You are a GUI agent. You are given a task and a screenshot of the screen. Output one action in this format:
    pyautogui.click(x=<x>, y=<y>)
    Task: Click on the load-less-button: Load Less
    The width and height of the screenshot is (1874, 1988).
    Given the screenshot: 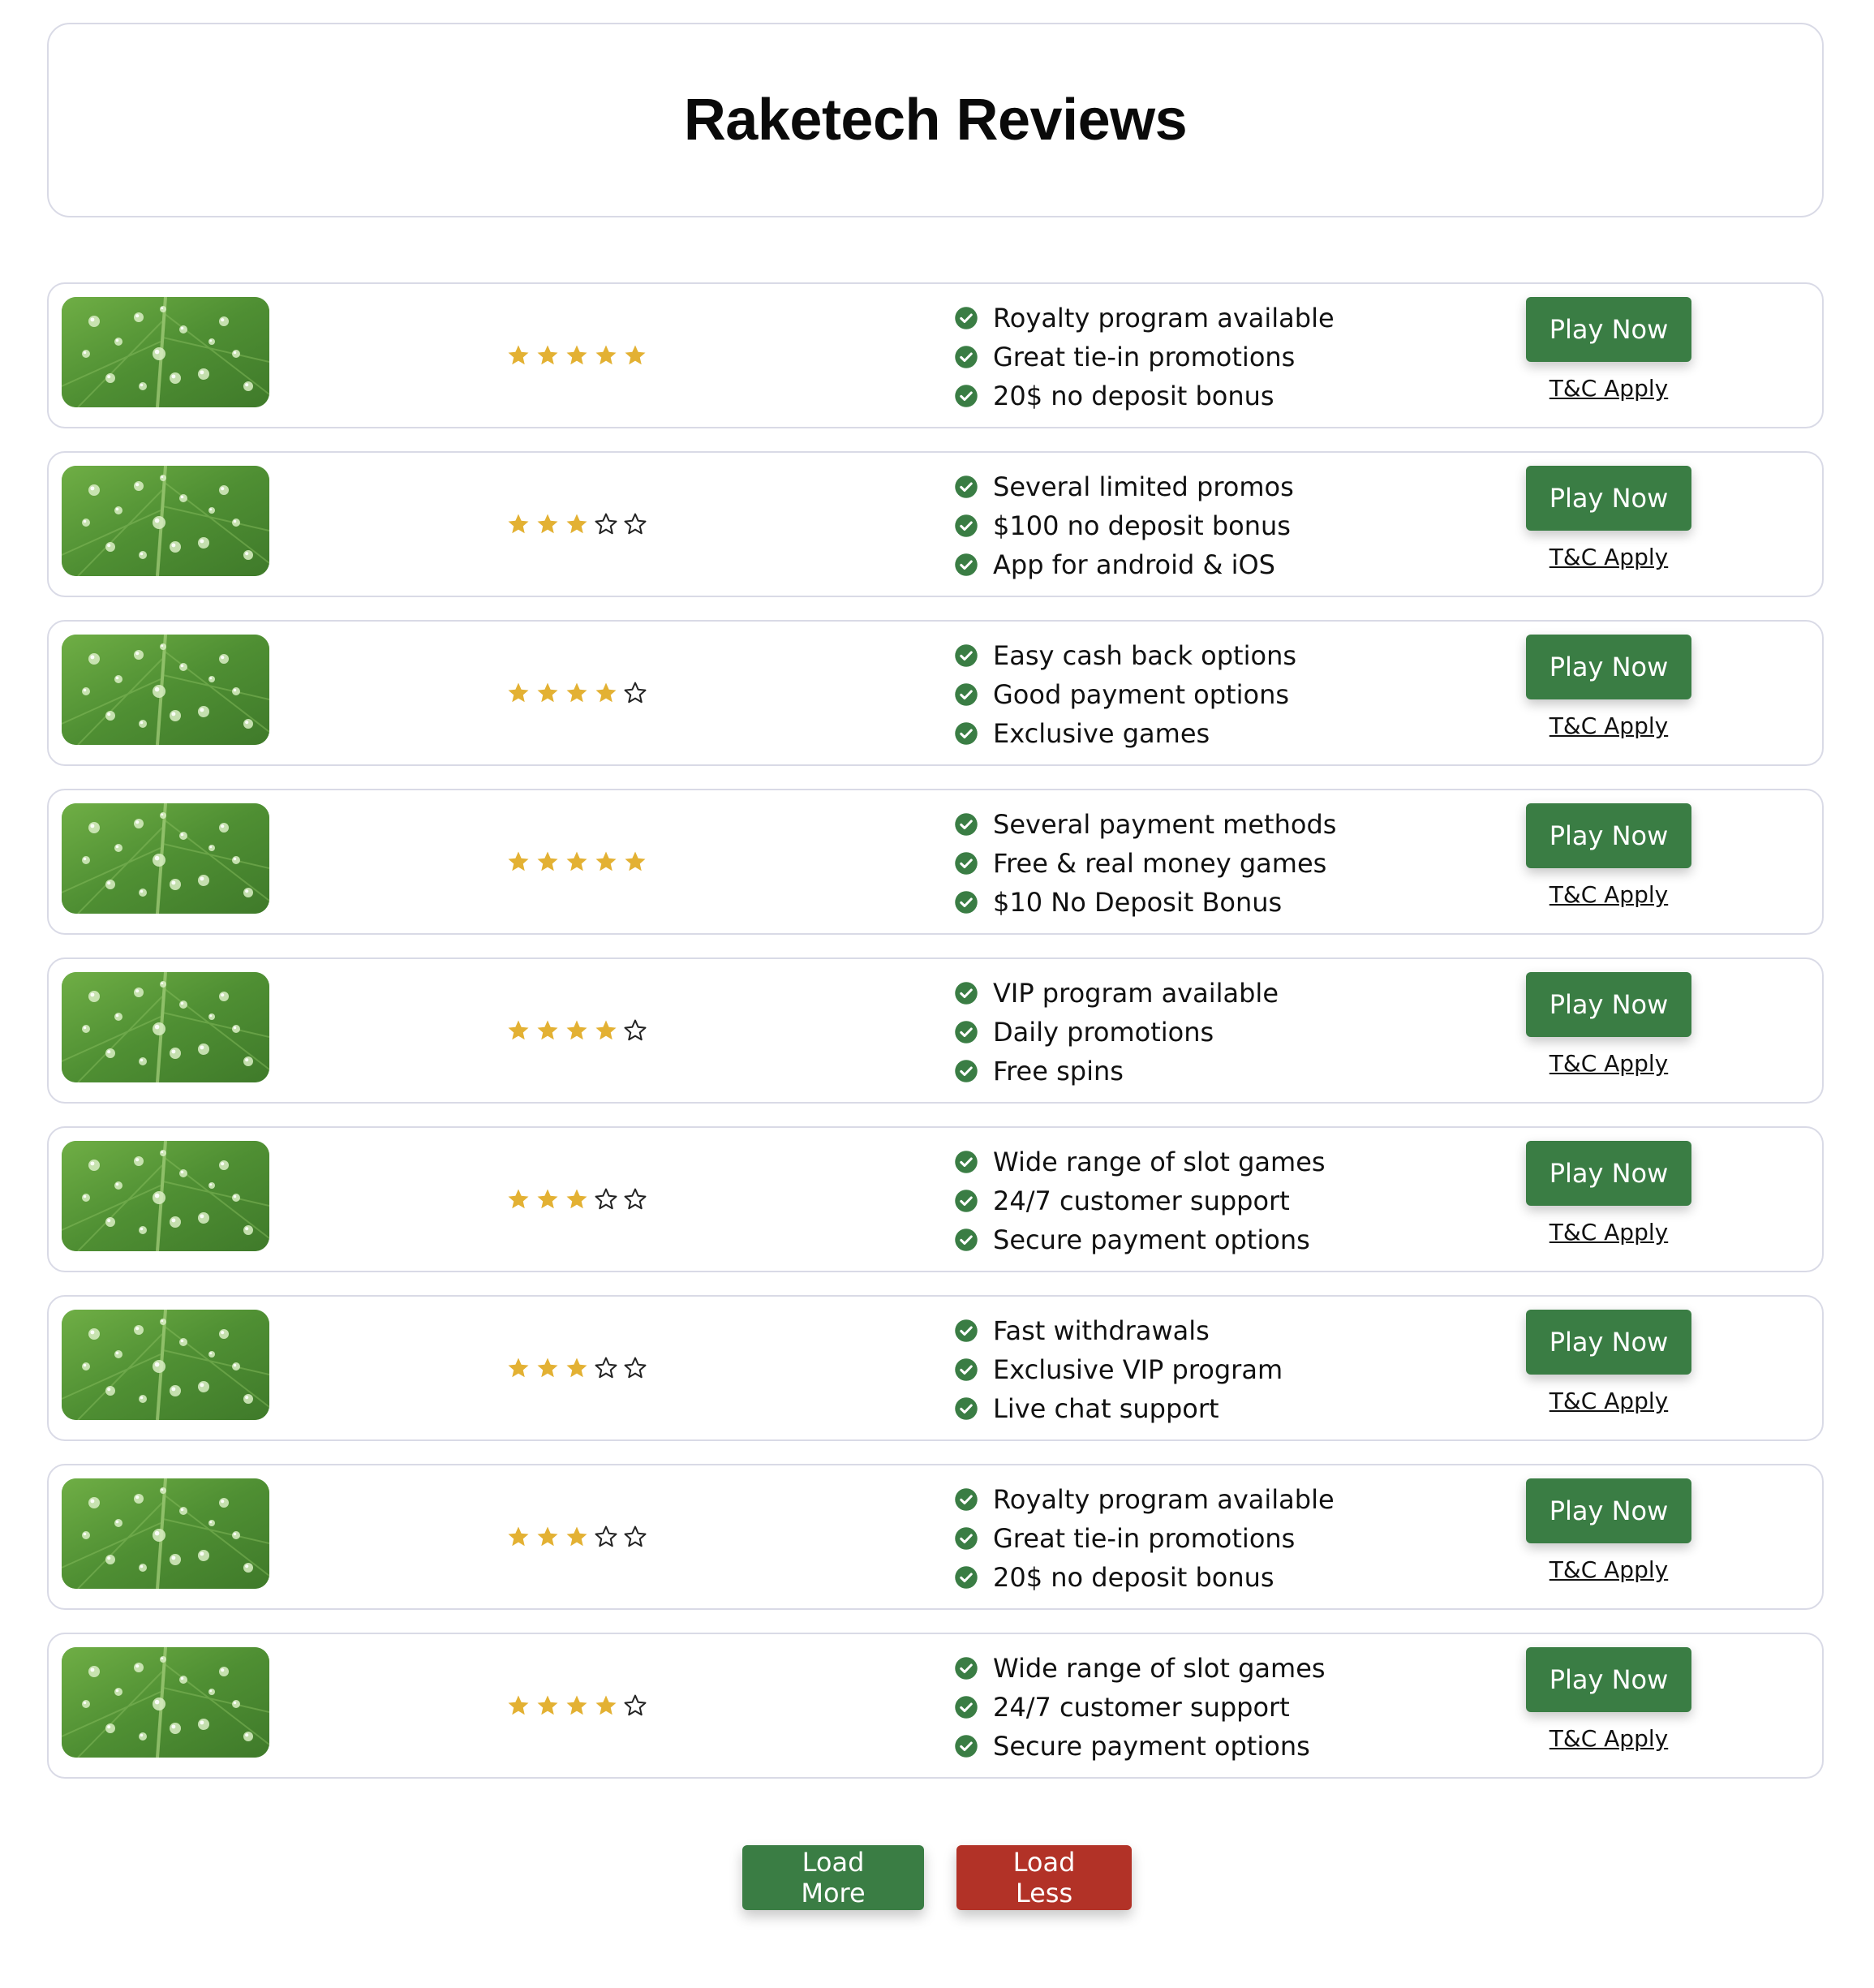 What is the action you would take?
    pyautogui.click(x=1044, y=1877)
    